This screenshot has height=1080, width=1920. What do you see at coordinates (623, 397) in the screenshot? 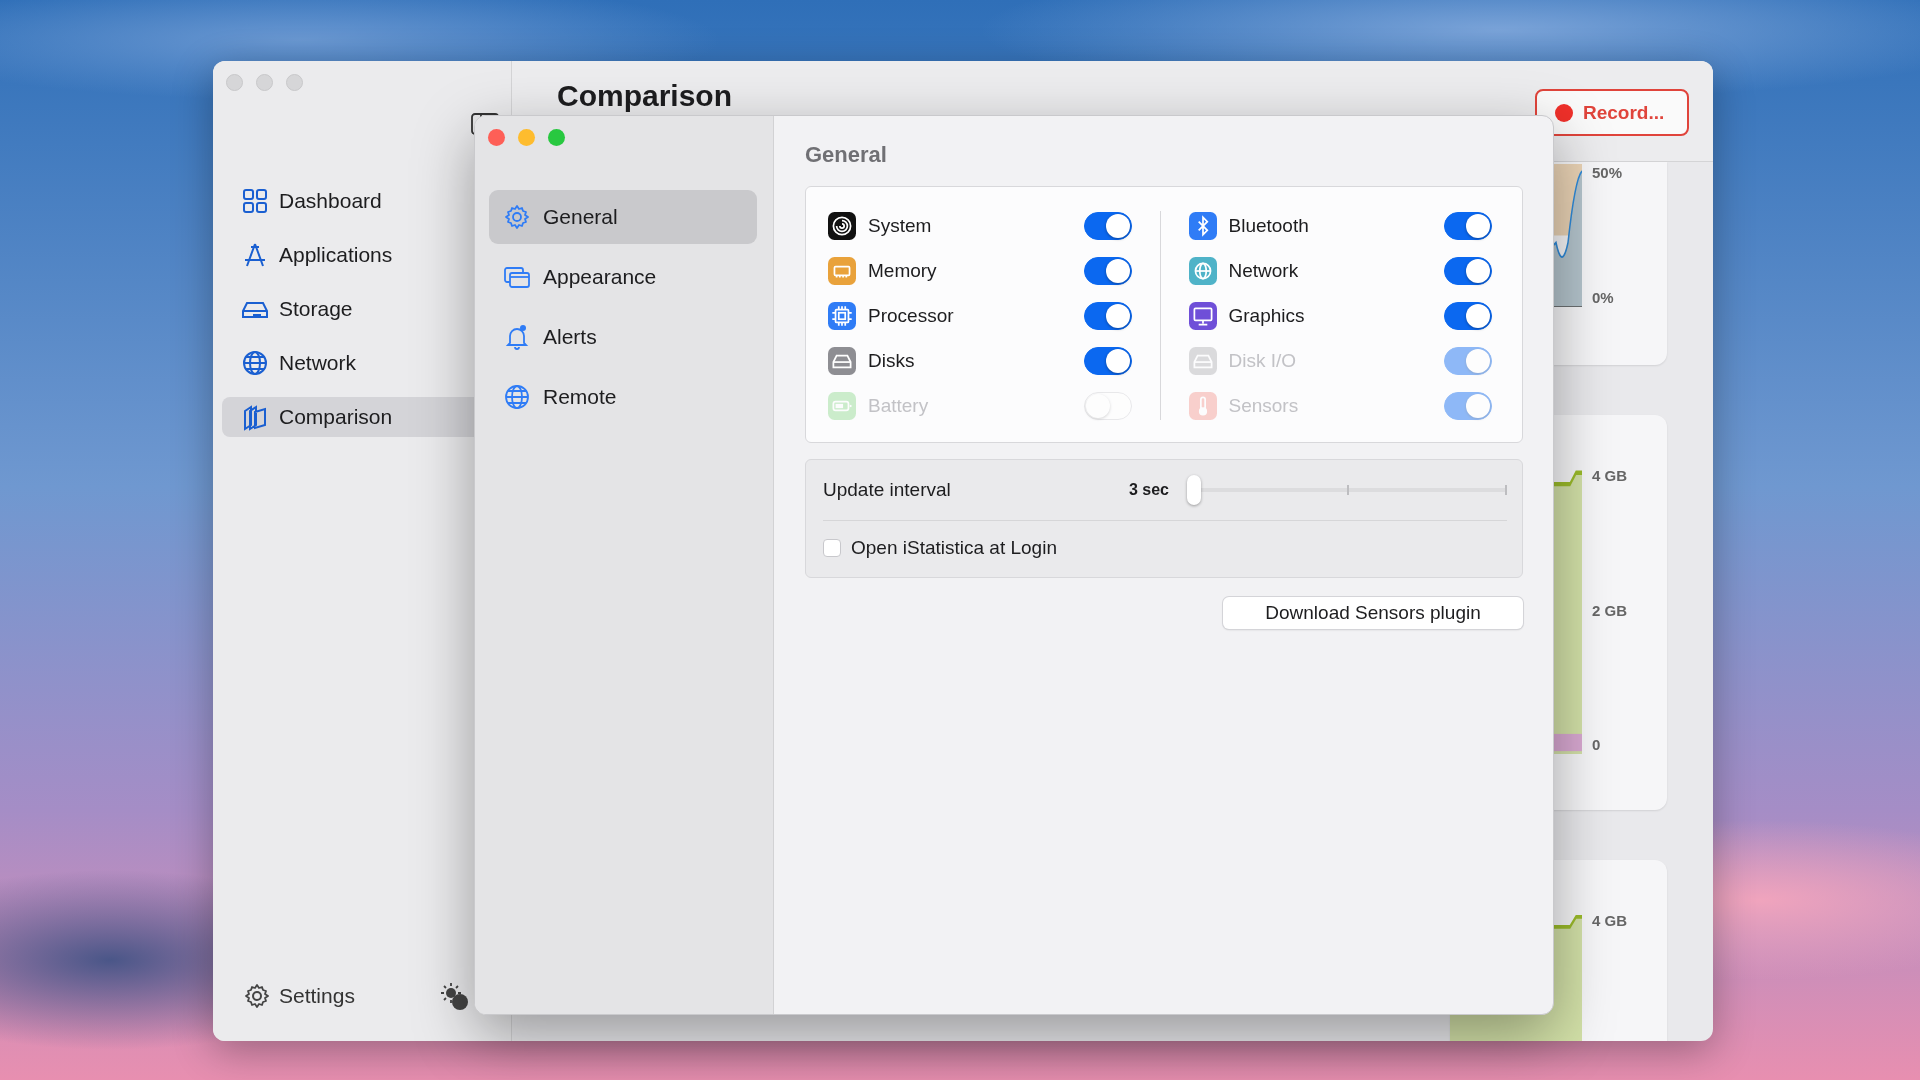
I see `settings-tab: Remote` at bounding box center [623, 397].